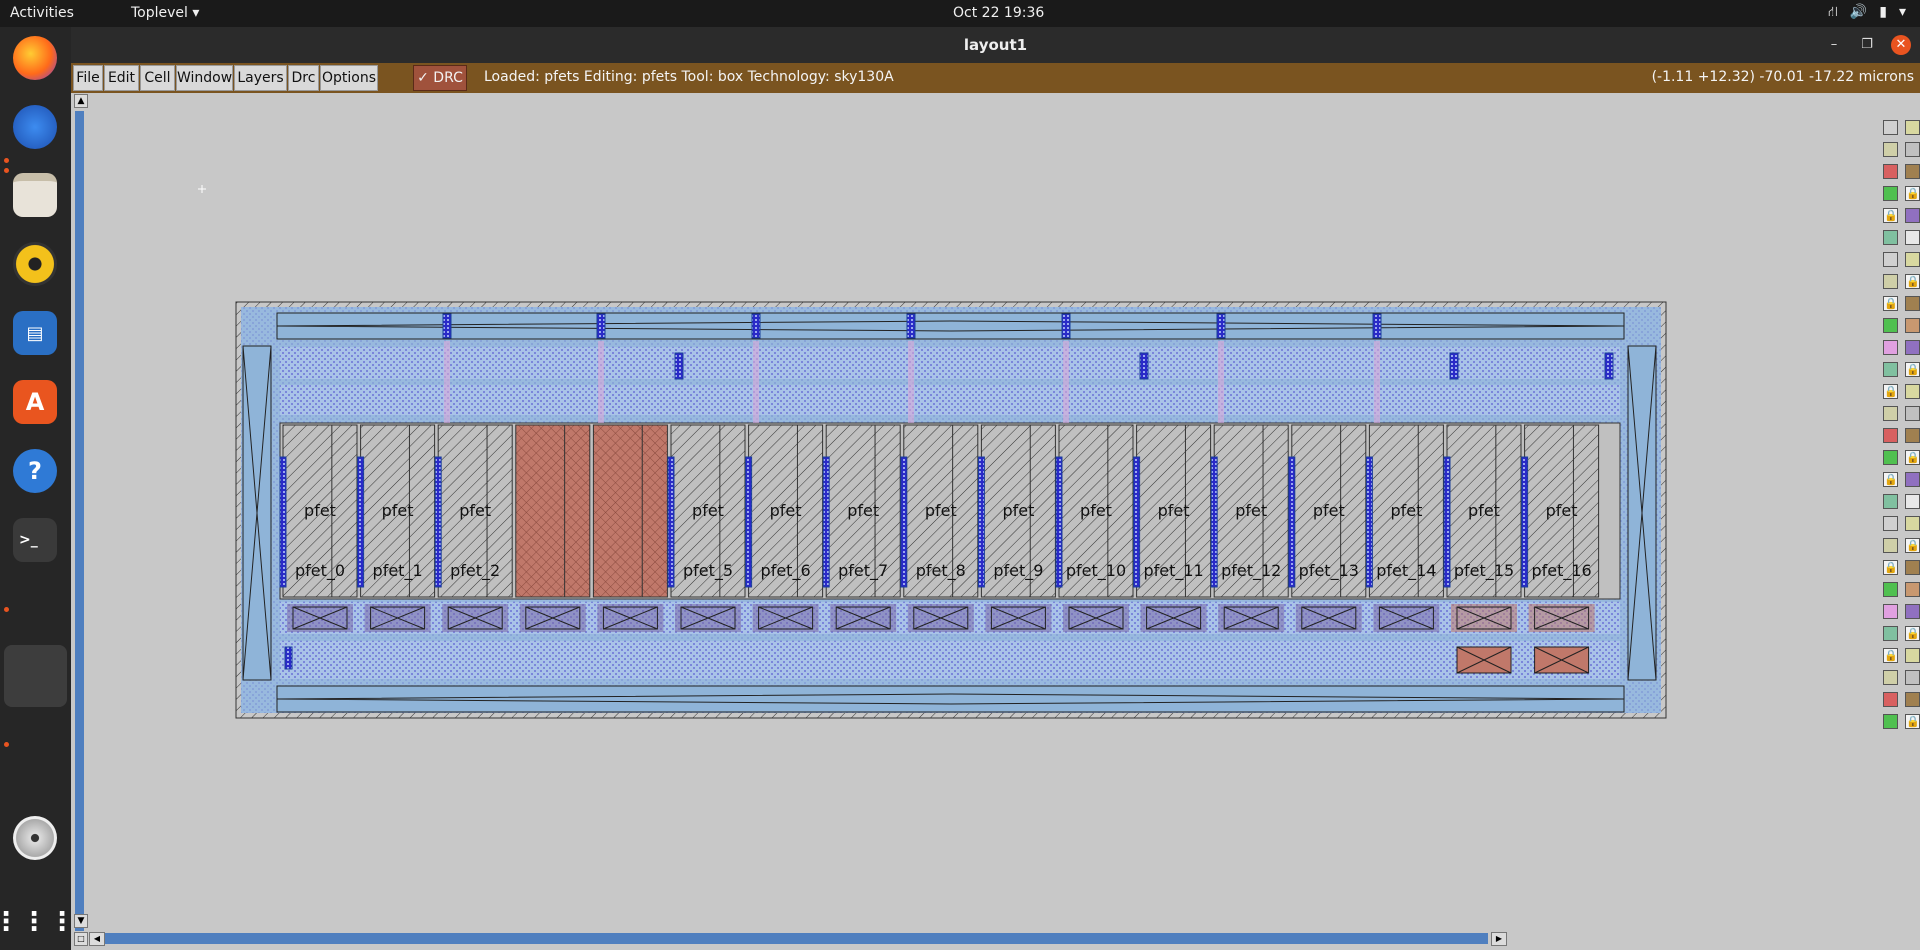 Image resolution: width=1920 pixels, height=950 pixels. I want to click on show-apps-button: ⋮⋮⋮, so click(37, 922).